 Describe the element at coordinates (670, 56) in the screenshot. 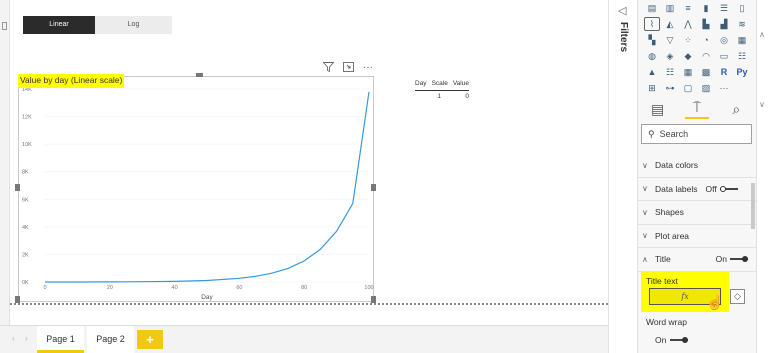

I see `filled-map-icon: ◈` at that location.